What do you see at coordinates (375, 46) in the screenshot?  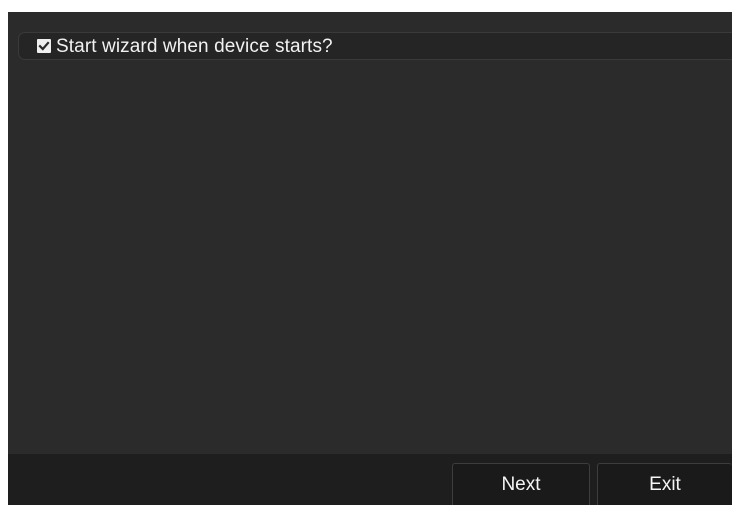 I see `start-wizard-option: Start wizard when device starts?` at bounding box center [375, 46].